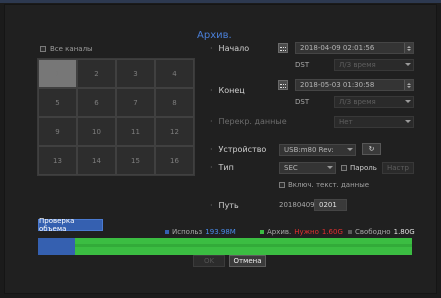  What do you see at coordinates (96, 160) in the screenshot?
I see `channel-cell: 14` at bounding box center [96, 160].